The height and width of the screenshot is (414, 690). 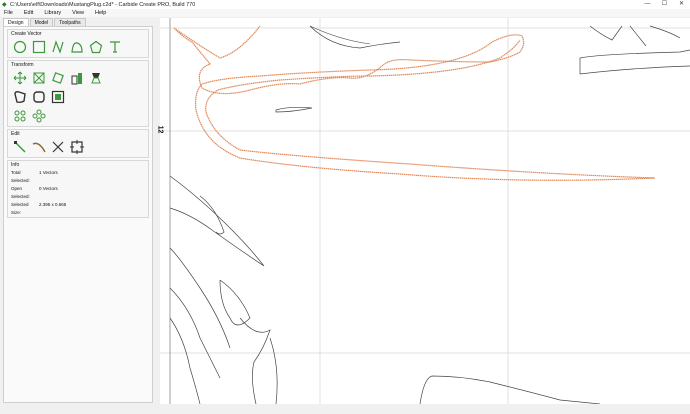 What do you see at coordinates (19, 47) in the screenshot?
I see `circle-tool-icon` at bounding box center [19, 47].